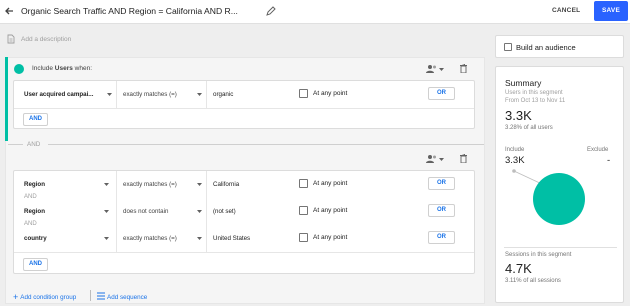  What do you see at coordinates (11, 39) in the screenshot?
I see `description-icon` at bounding box center [11, 39].